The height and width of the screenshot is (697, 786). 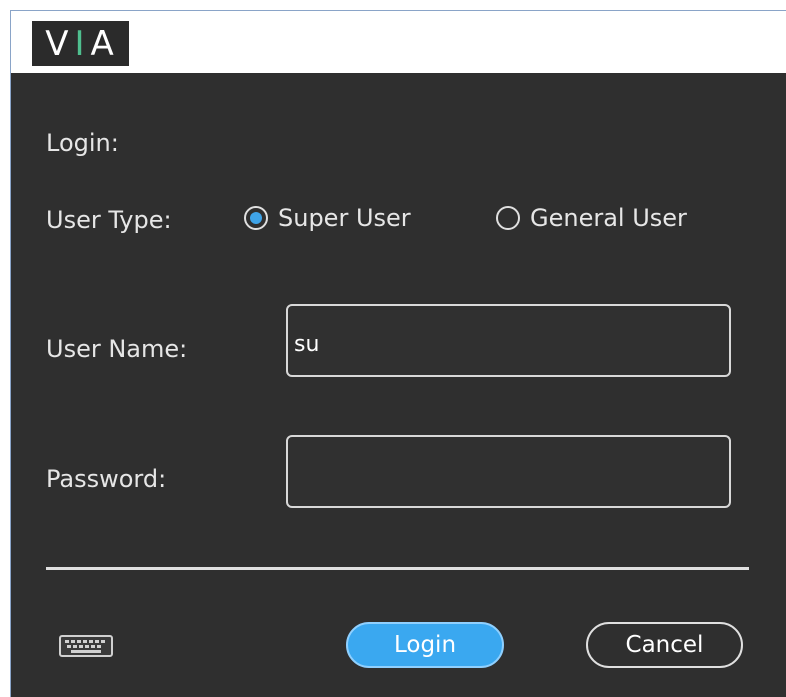 What do you see at coordinates (109, 220) in the screenshot?
I see `user-type-label: User Type:` at bounding box center [109, 220].